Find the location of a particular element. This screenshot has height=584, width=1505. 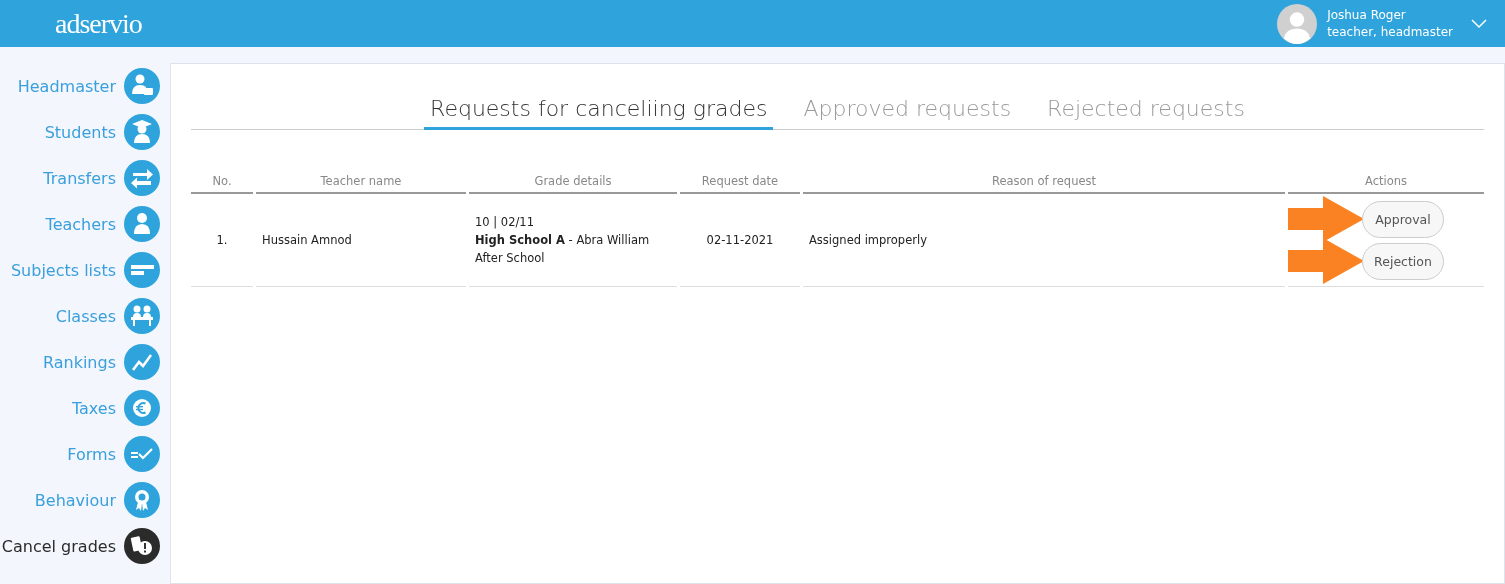

column-header: Request date is located at coordinates (740, 181).